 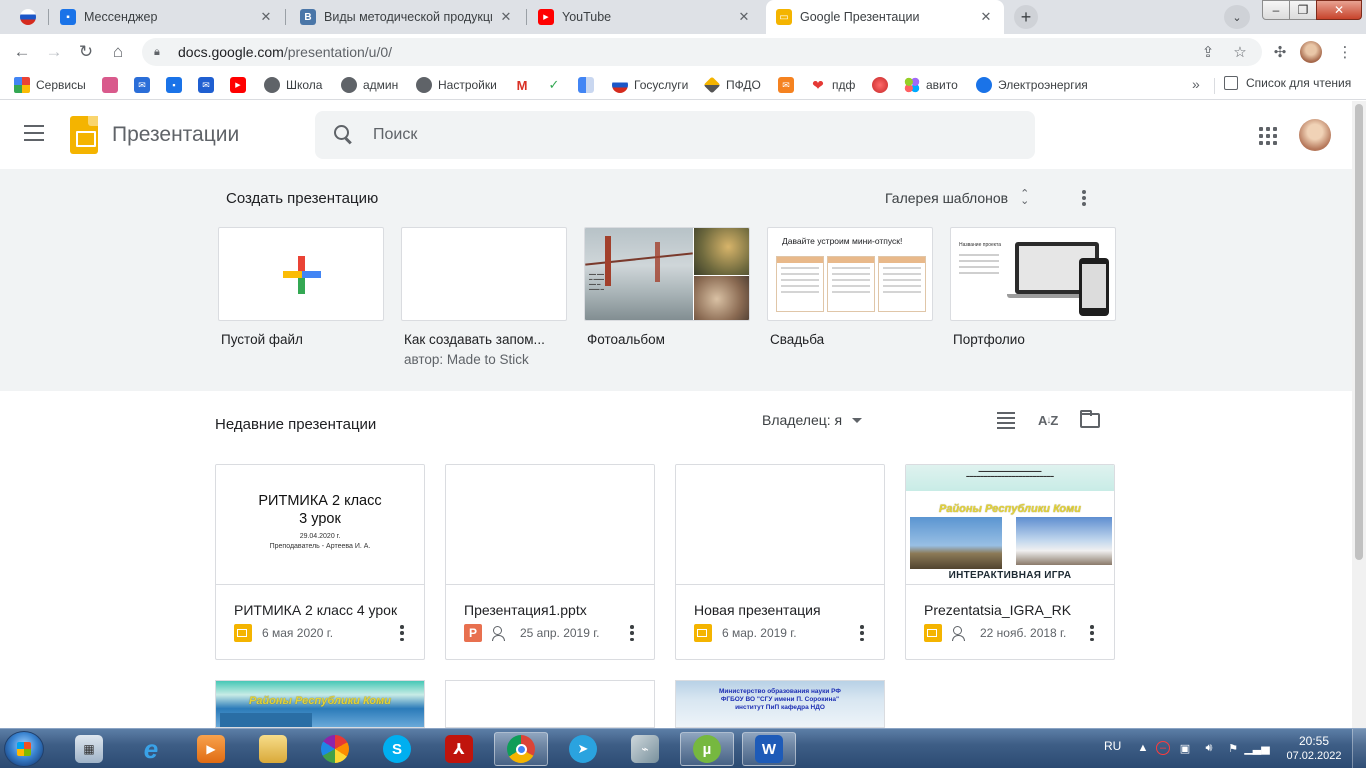 I want to click on volume-icon: 🔊︎, so click(x=1209, y=748).